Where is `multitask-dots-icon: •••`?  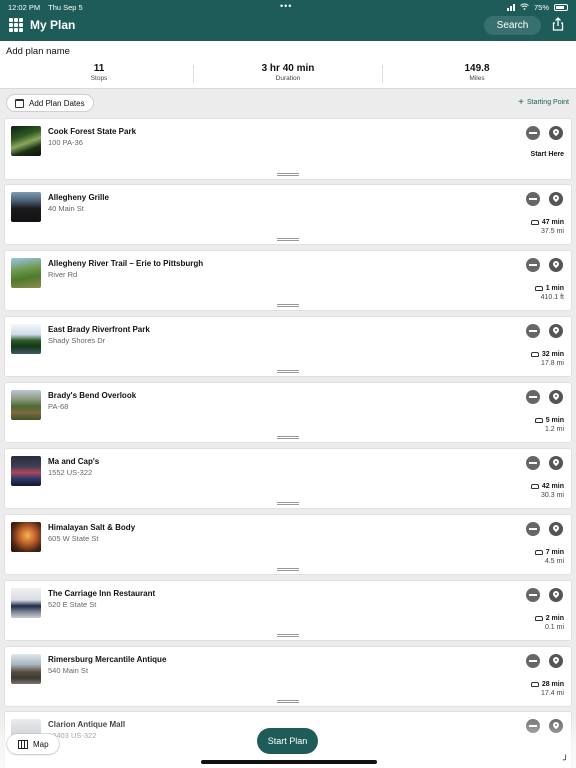 multitask-dots-icon: ••• is located at coordinates (286, 6).